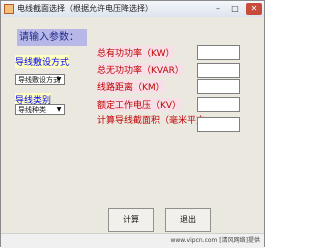 This screenshot has height=248, width=320. Describe the element at coordinates (218, 70) in the screenshot. I see `total-reactive-power-input` at that location.